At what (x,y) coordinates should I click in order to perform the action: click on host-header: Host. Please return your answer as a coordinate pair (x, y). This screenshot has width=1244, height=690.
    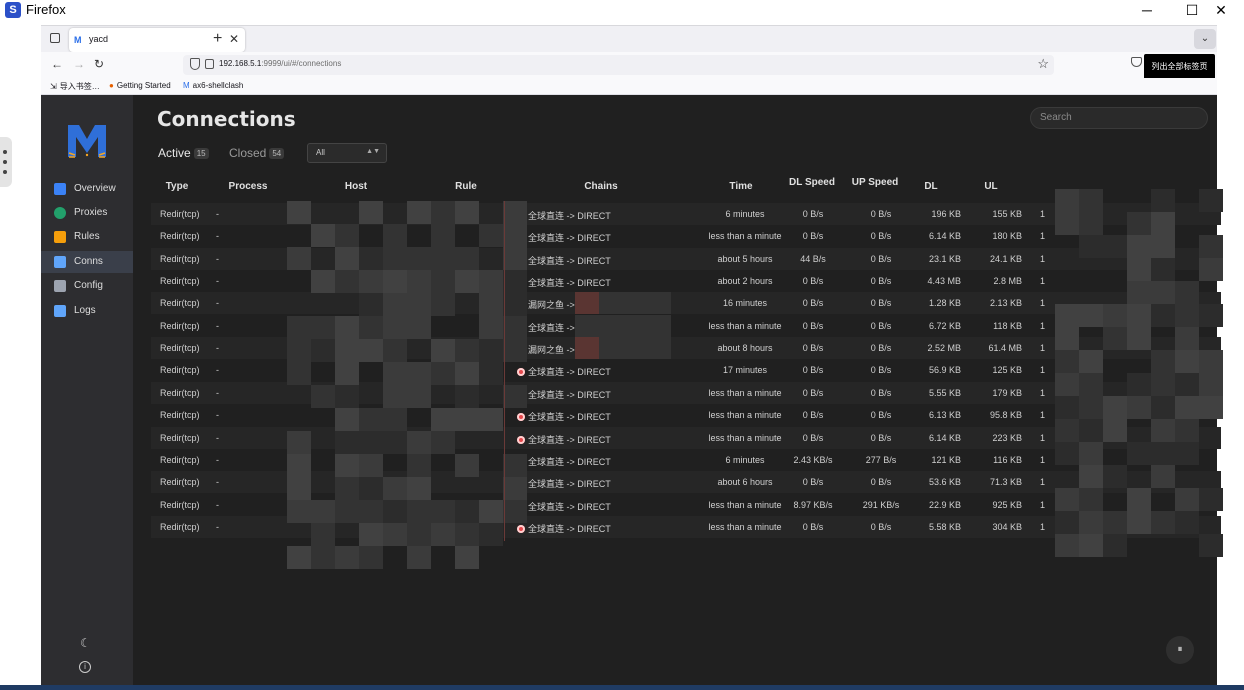
    Looking at the image, I should click on (356, 186).